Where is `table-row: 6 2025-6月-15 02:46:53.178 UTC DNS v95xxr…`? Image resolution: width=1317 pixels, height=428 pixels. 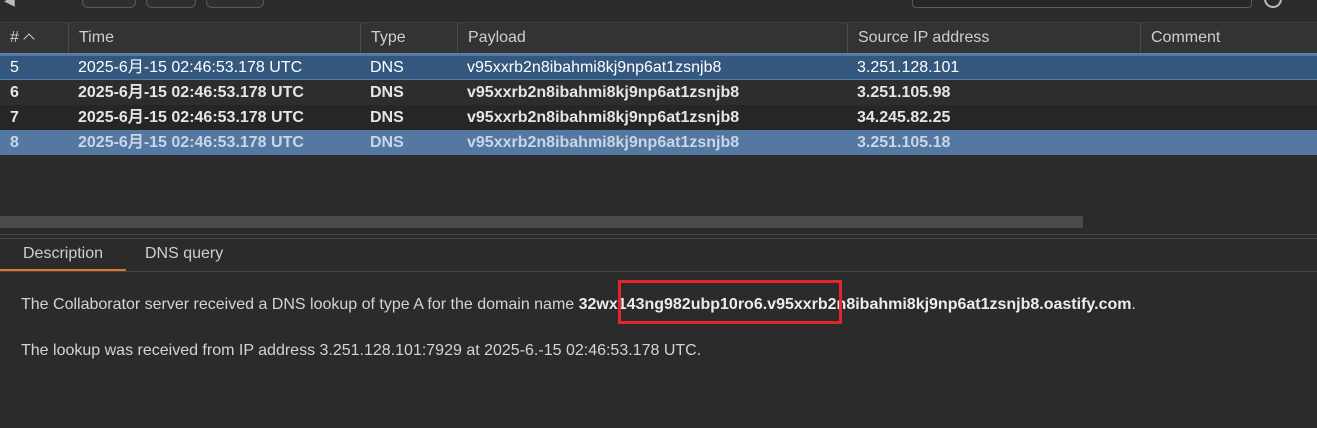
table-row: 6 2025-6月-15 02:46:53.178 UTC DNS v95xxr… is located at coordinates (658, 92).